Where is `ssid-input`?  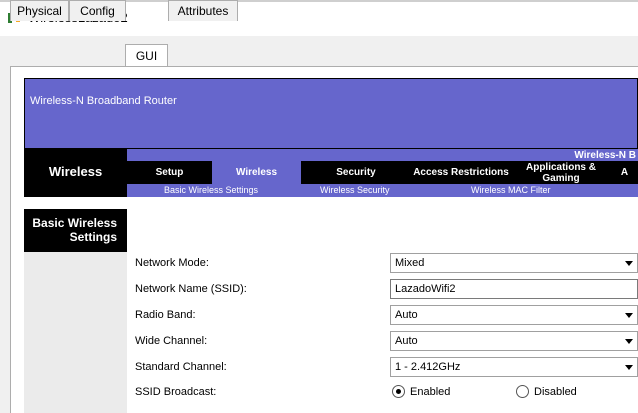 ssid-input is located at coordinates (514, 289).